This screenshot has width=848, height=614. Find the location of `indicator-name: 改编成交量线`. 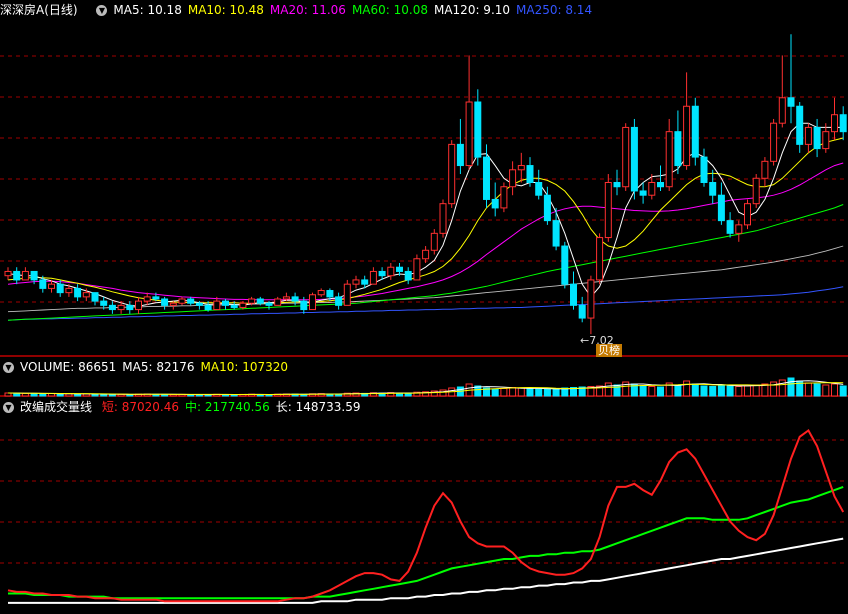

indicator-name: 改编成交量线 is located at coordinates (56, 407).